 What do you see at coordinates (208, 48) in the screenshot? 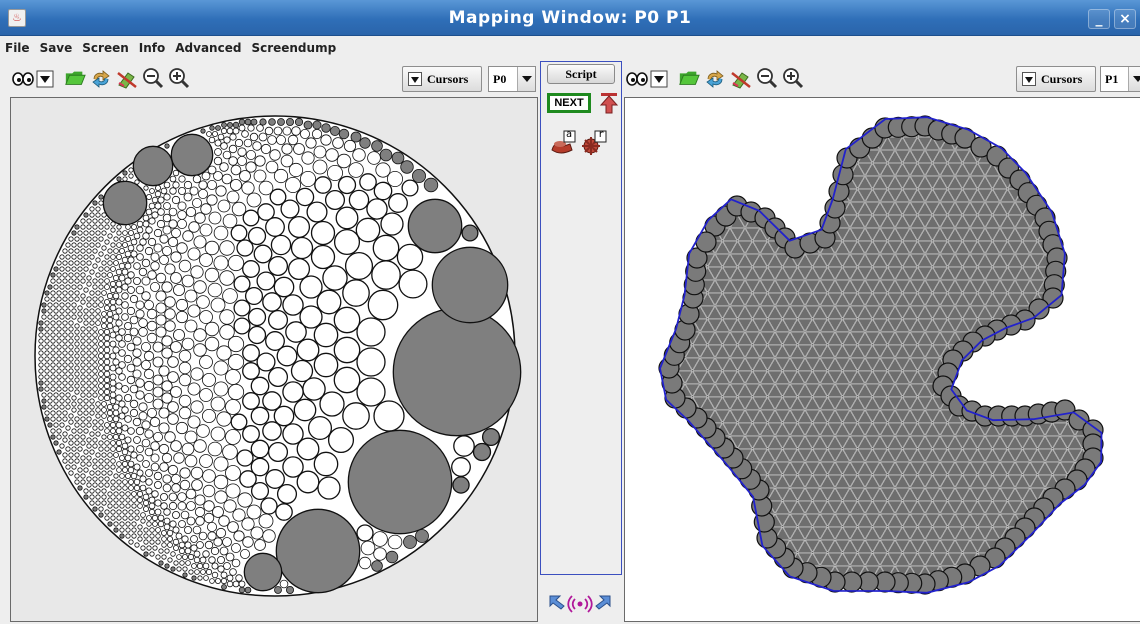
I see `menu-advanced: Advanced` at bounding box center [208, 48].